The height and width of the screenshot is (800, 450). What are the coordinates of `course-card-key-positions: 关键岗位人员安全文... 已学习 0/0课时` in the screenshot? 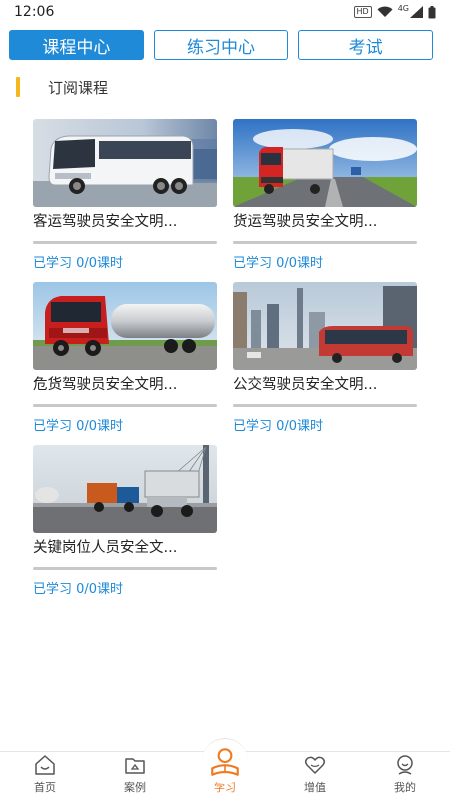 It's located at (125, 521).